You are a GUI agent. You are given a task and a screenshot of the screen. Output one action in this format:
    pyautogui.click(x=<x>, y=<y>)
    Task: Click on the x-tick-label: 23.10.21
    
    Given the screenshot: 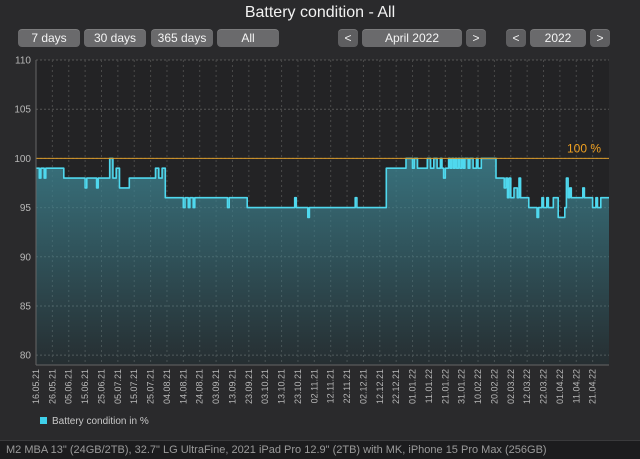 What is the action you would take?
    pyautogui.click(x=298, y=386)
    